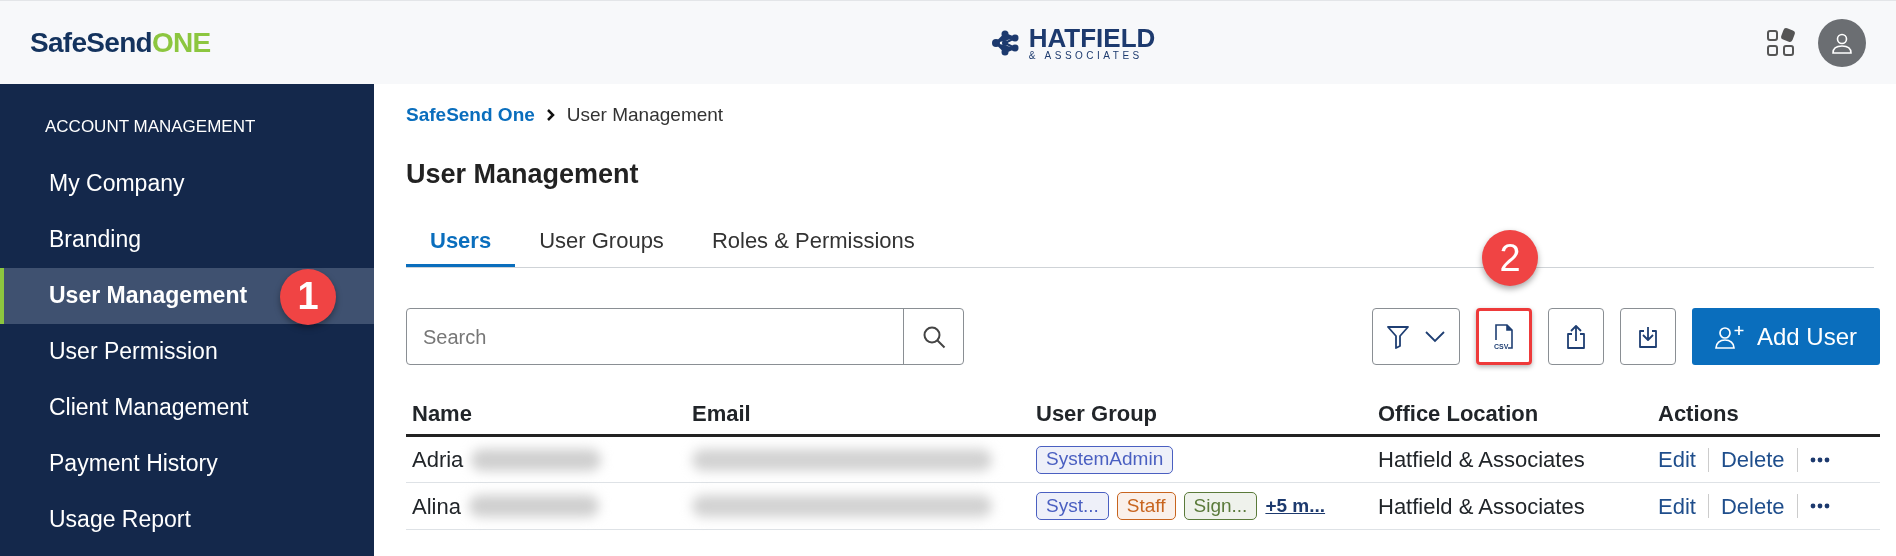 The width and height of the screenshot is (1896, 556). I want to click on filter-icon, so click(1398, 336).